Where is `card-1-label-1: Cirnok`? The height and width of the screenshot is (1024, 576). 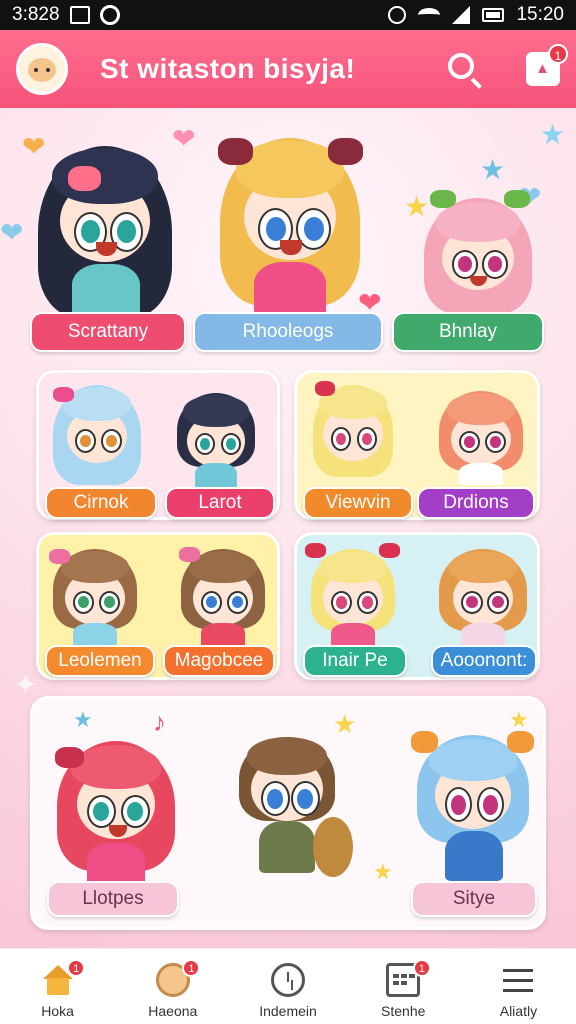
card-1-label-1: Cirnok is located at coordinates (101, 503).